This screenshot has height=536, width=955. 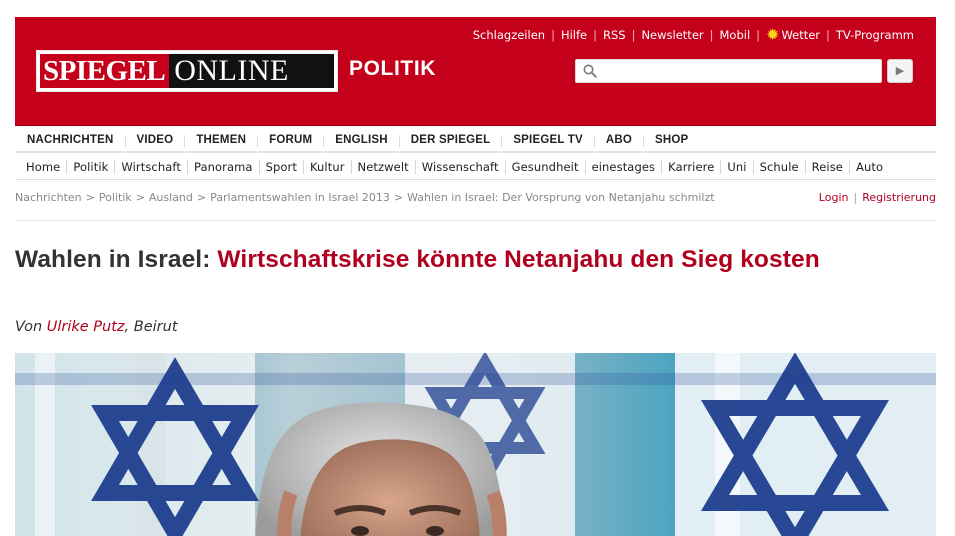 I want to click on subnav-home: Home, so click(x=40, y=167).